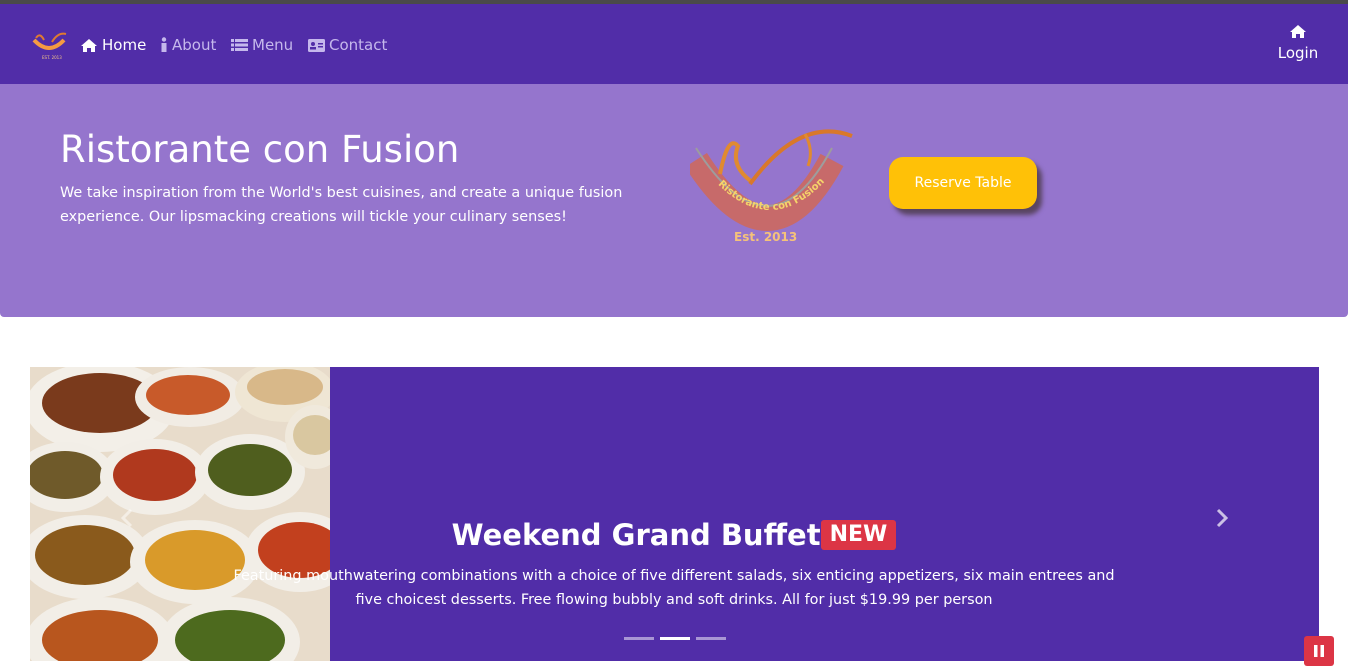 Image resolution: width=1348 pixels, height=666 pixels. I want to click on carousel-pause-button, so click(1319, 651).